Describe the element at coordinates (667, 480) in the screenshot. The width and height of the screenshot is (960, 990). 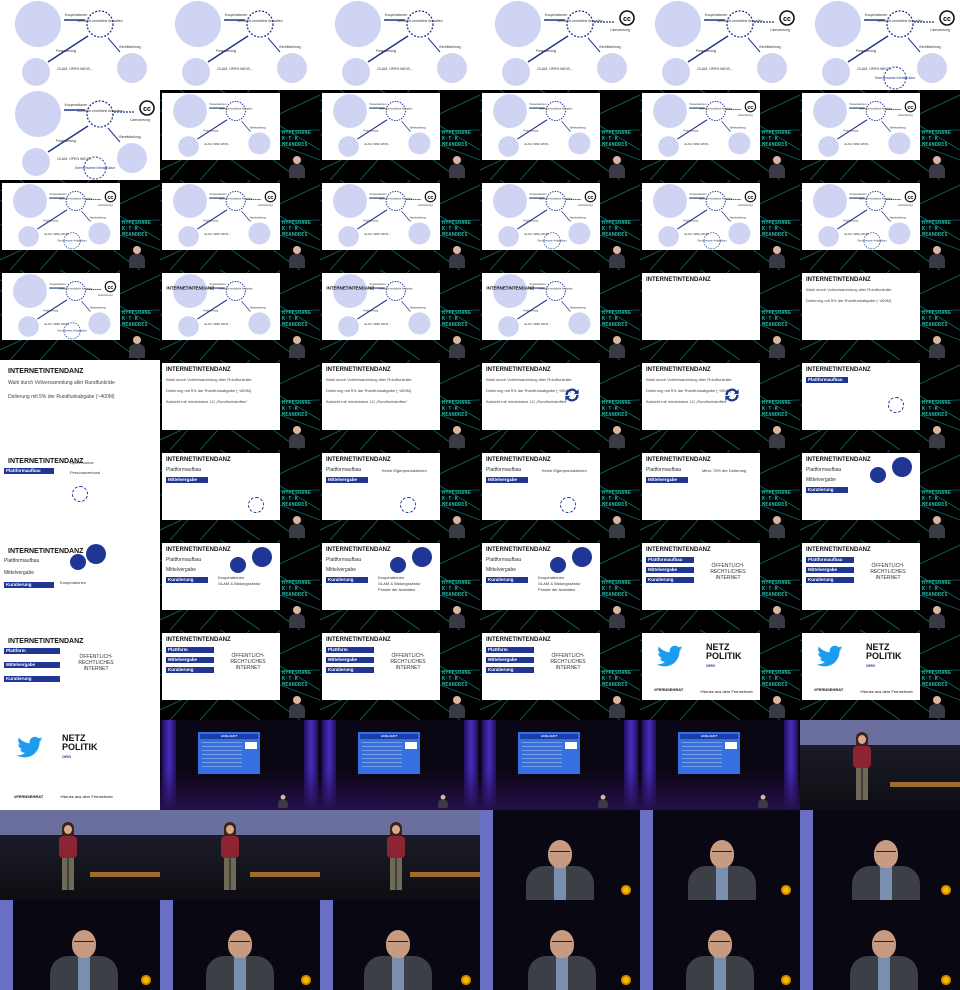
I see `mittelvergabe-bar: Mittelvergabe` at that location.